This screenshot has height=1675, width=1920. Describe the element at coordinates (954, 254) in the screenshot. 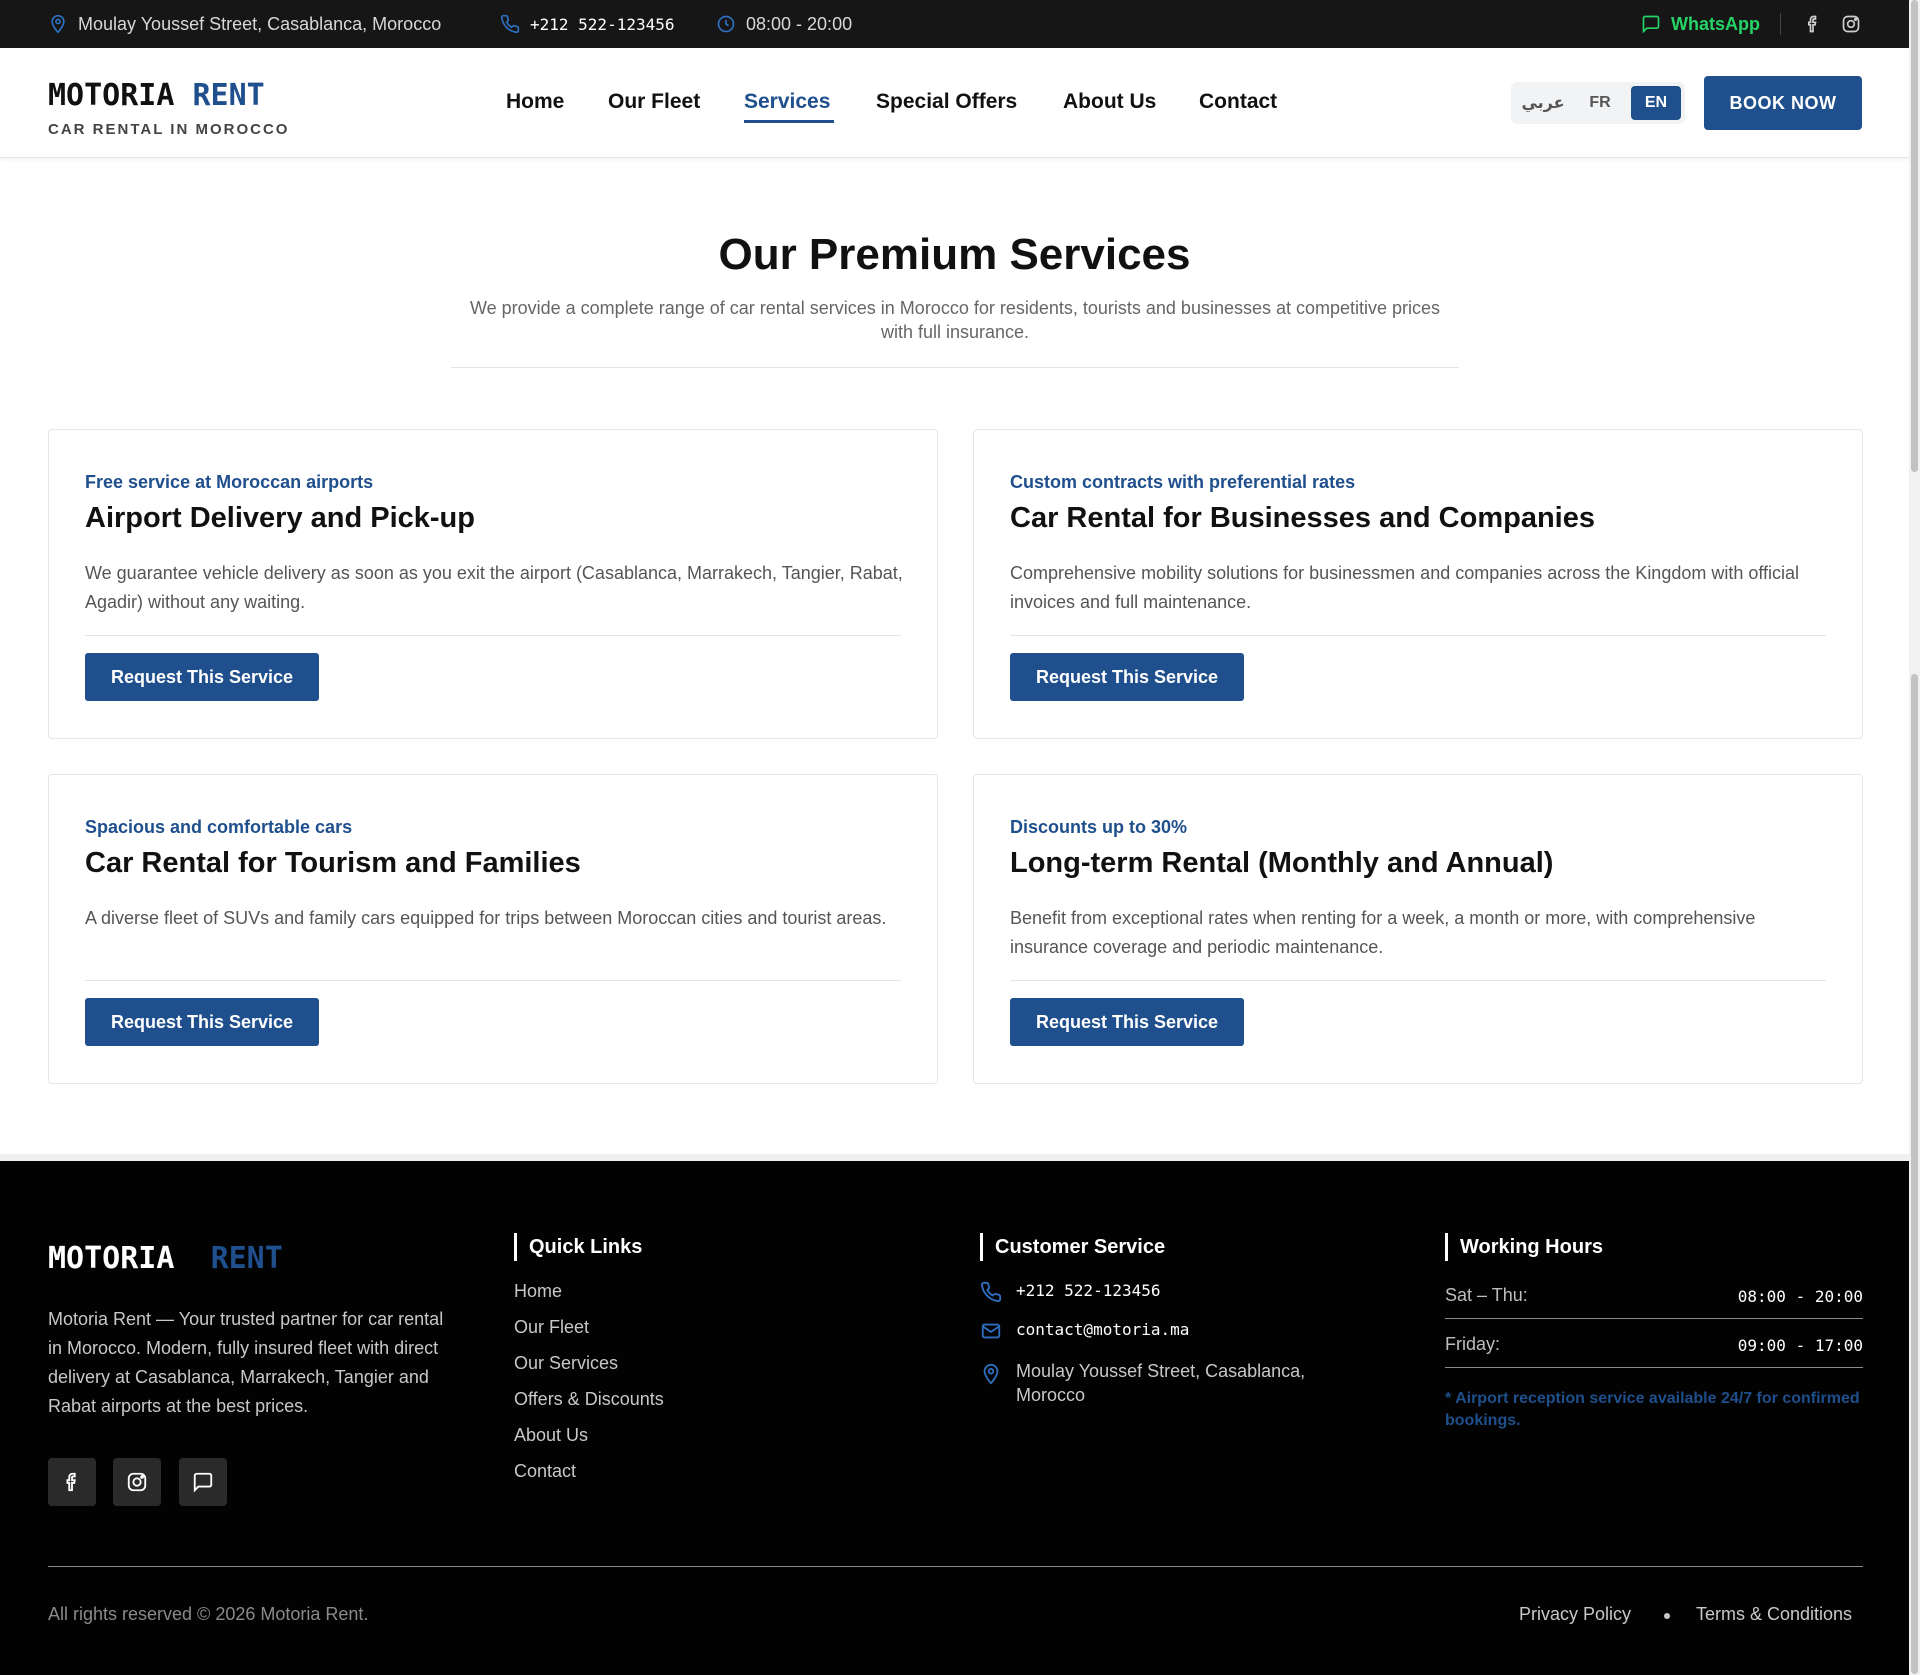

I see `section-title: Our Premium Services` at that location.